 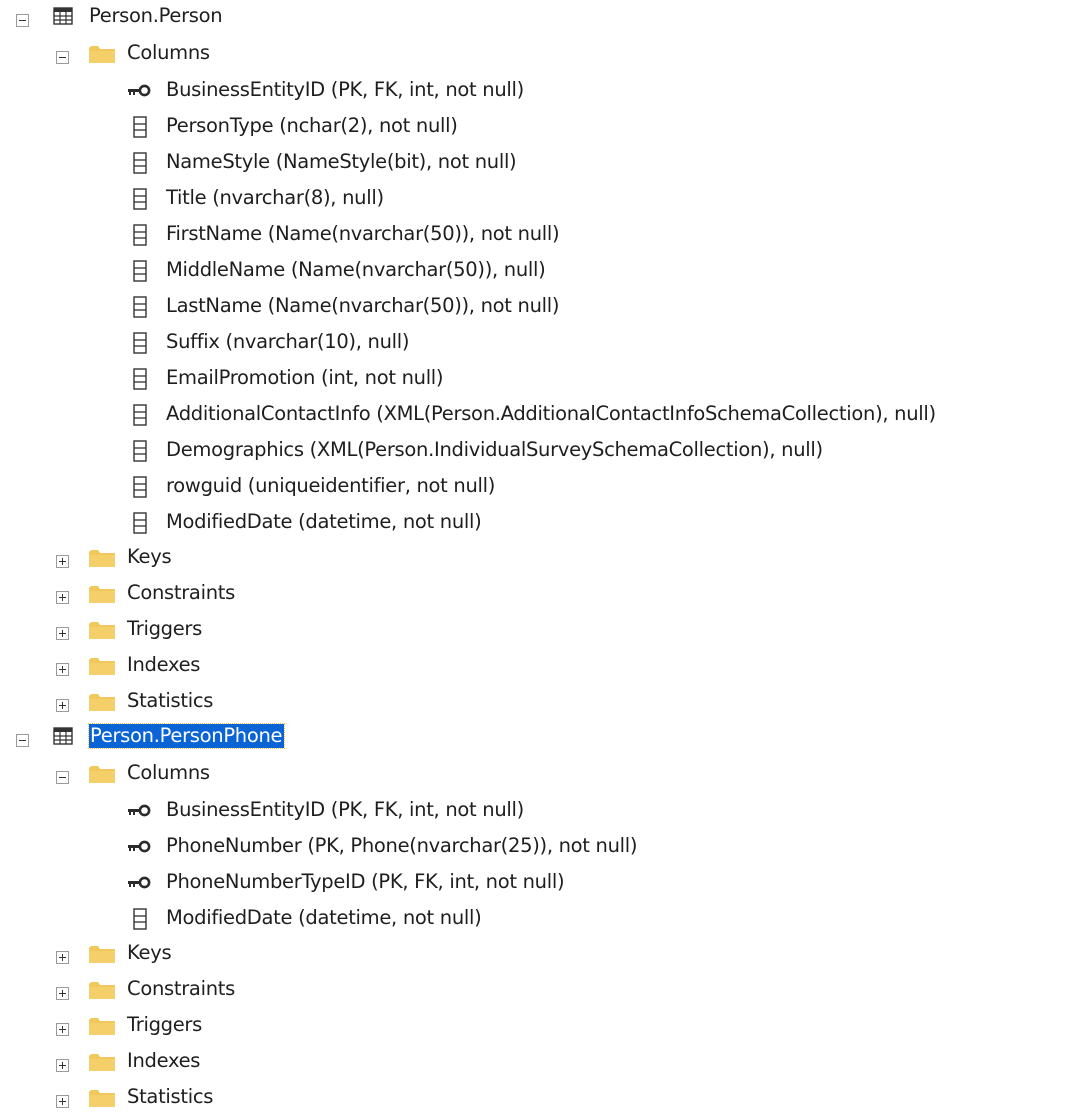 I want to click on column-item: MiddleName (Name(nvarchar(50)), null), so click(x=534, y=273).